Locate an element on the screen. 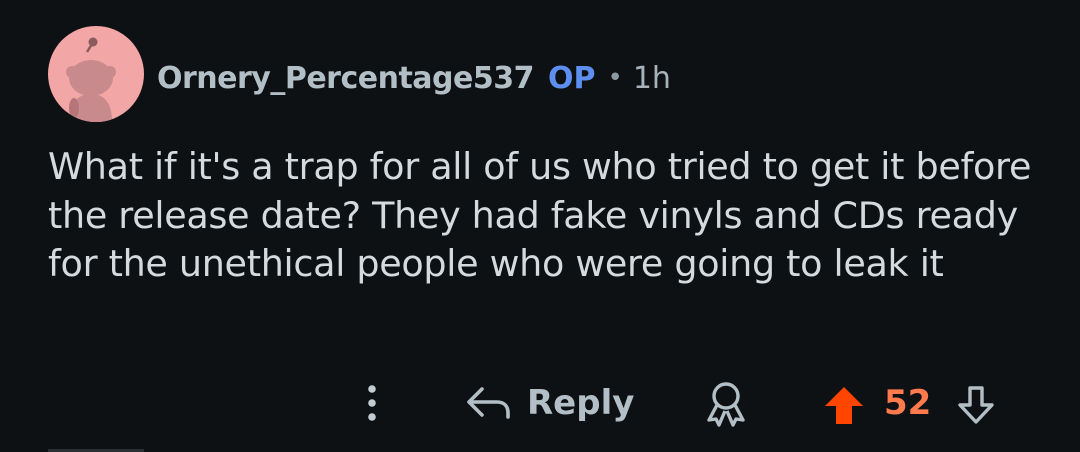 The height and width of the screenshot is (452, 1080). more-options-button is located at coordinates (372, 403).